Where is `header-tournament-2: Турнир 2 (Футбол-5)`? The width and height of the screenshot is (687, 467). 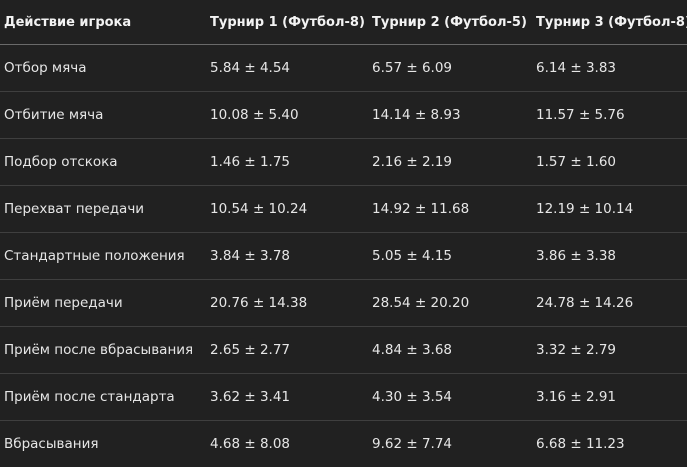
header-tournament-2: Турнир 2 (Футбол-5) is located at coordinates (450, 22).